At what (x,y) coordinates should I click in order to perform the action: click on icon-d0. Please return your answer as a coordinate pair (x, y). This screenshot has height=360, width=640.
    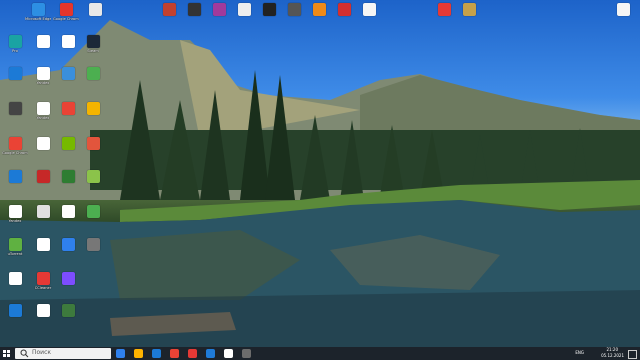
    Looking at the image, I should click on (15, 109).